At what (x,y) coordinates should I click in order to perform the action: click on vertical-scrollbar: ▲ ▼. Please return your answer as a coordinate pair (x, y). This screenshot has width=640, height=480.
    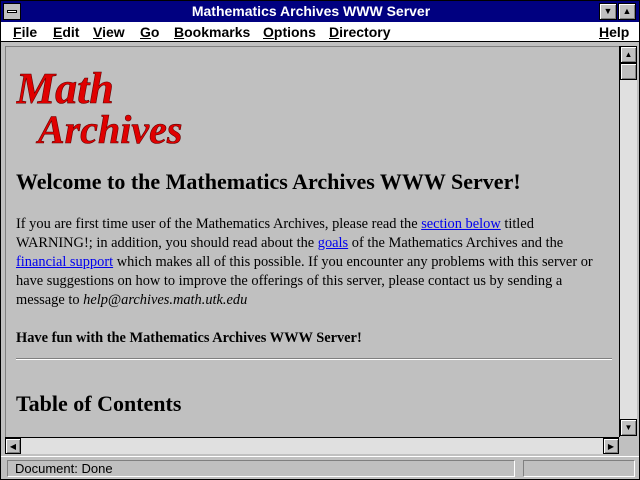
    Looking at the image, I should click on (628, 241).